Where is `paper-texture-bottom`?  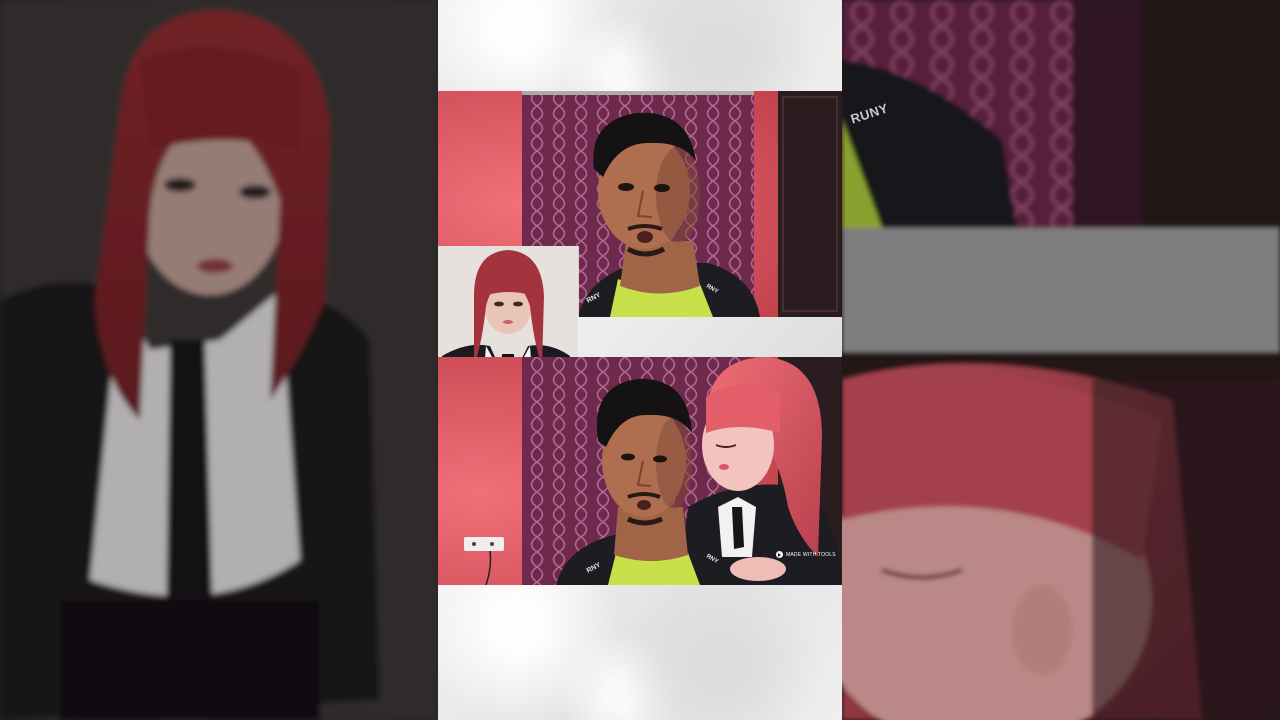 paper-texture-bottom is located at coordinates (640, 652).